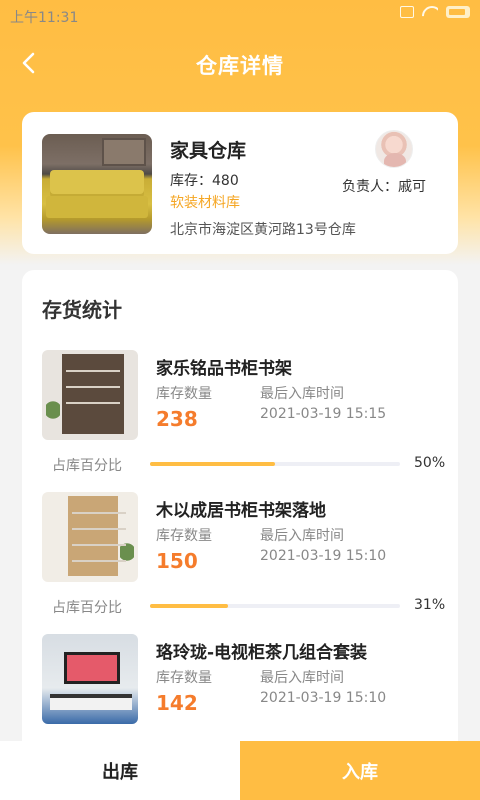  I want to click on warehouse-stock: 库存：480, so click(204, 181).